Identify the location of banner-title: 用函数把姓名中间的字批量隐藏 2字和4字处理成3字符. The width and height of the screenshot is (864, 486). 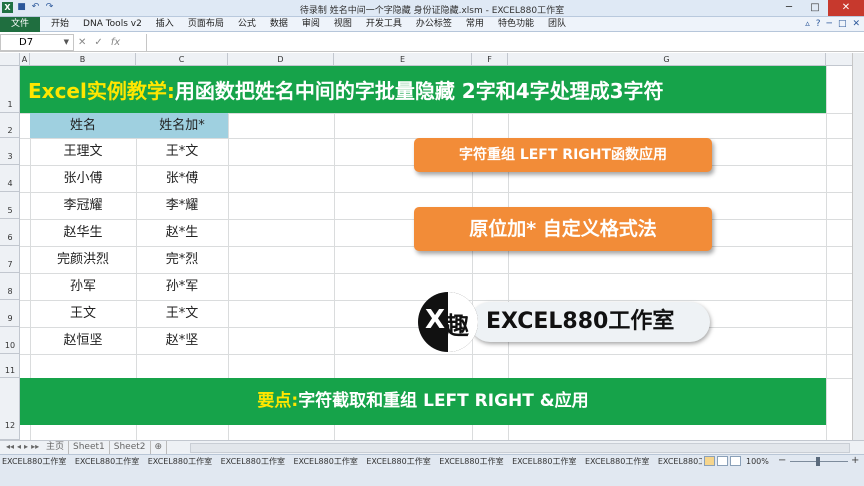
(419, 91).